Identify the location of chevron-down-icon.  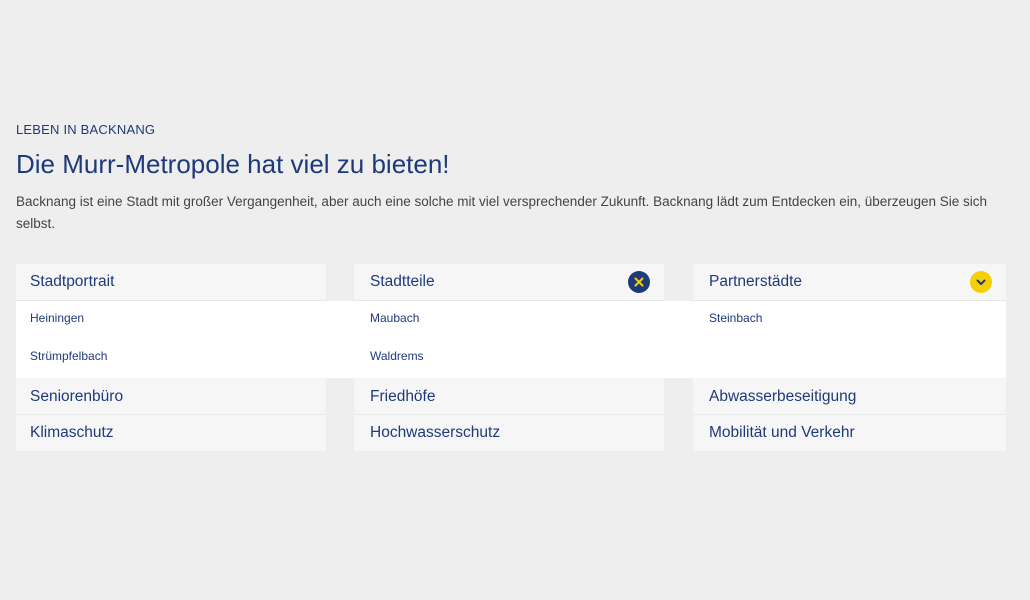
(981, 282).